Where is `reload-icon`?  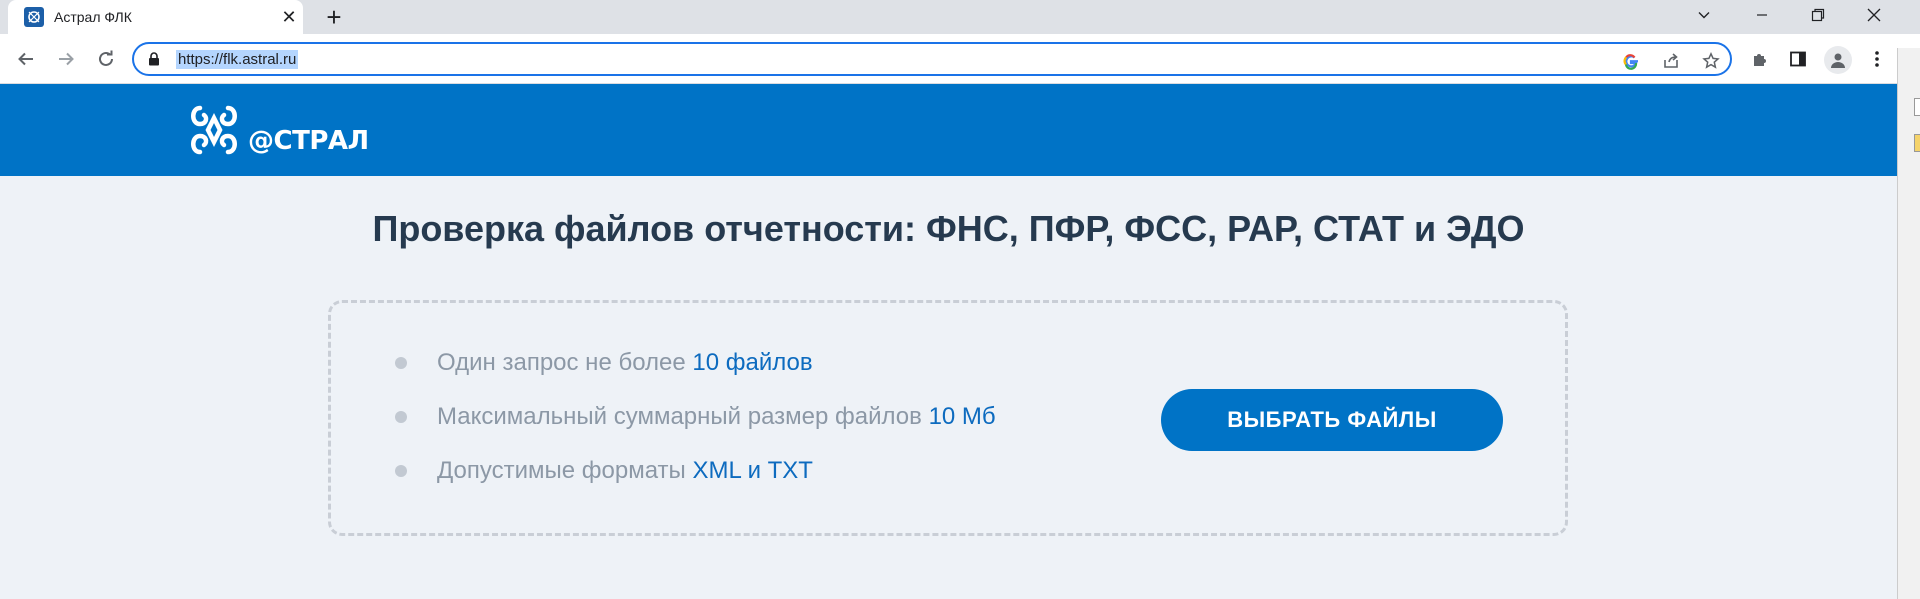 reload-icon is located at coordinates (106, 58).